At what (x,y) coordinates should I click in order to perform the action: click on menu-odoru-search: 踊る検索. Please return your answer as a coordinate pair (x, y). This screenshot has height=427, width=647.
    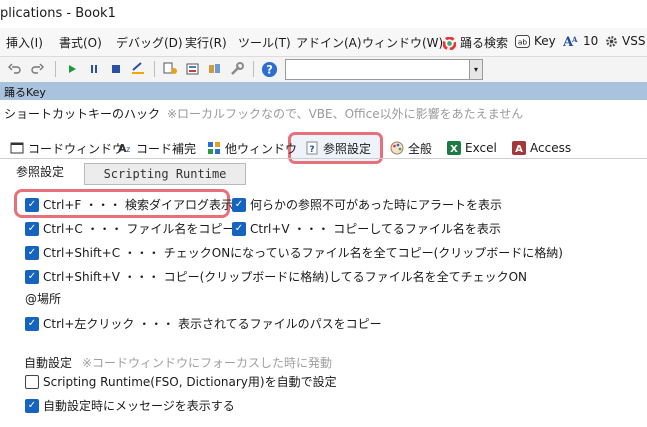
    Looking at the image, I should click on (475, 43).